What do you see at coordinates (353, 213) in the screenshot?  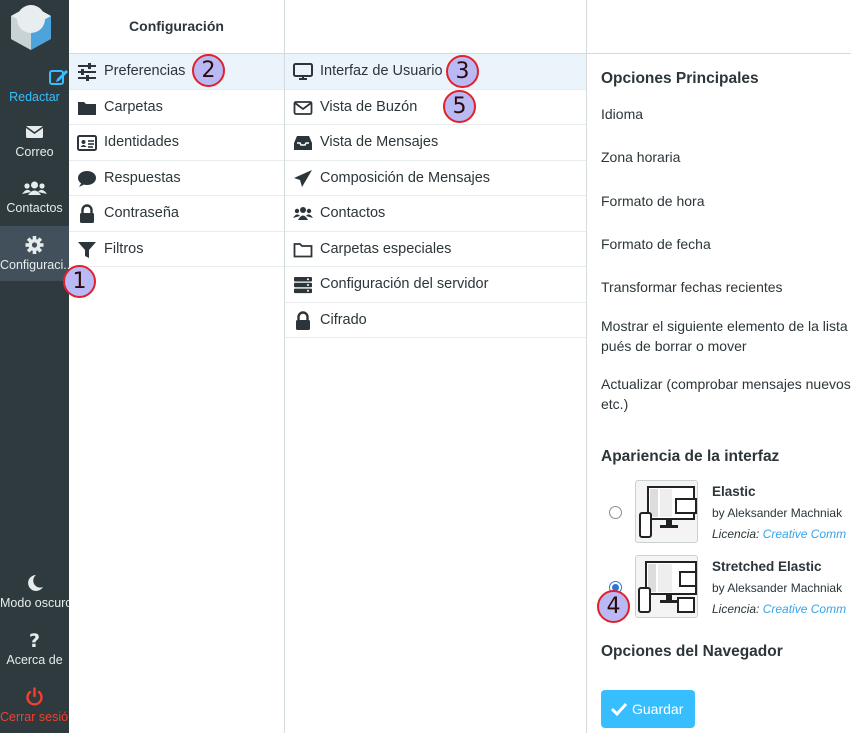 I see `pref-label: Contactos` at bounding box center [353, 213].